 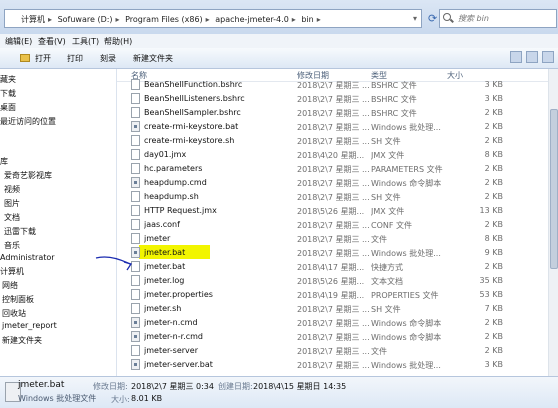 I want to click on created-label: 创建日期:, so click(x=235, y=386).